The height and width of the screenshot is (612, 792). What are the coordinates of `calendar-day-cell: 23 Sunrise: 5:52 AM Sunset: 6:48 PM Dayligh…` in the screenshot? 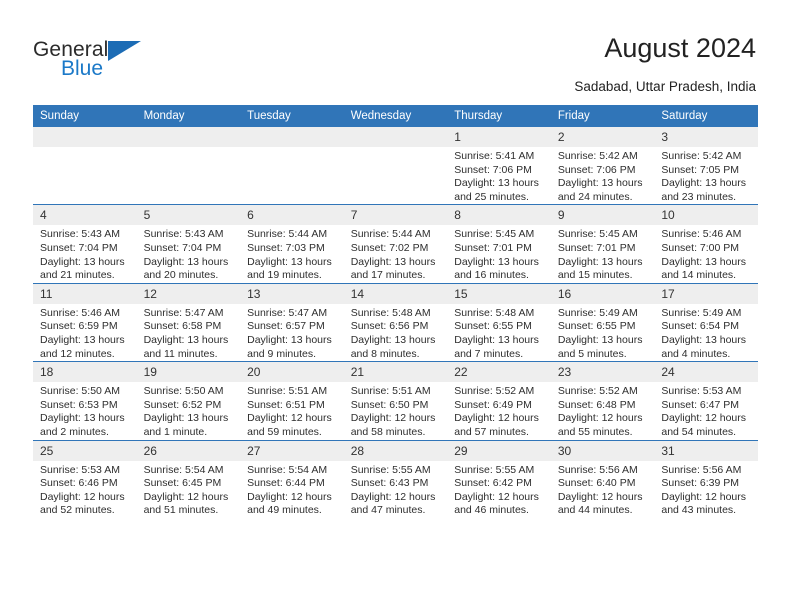 It's located at (602, 400).